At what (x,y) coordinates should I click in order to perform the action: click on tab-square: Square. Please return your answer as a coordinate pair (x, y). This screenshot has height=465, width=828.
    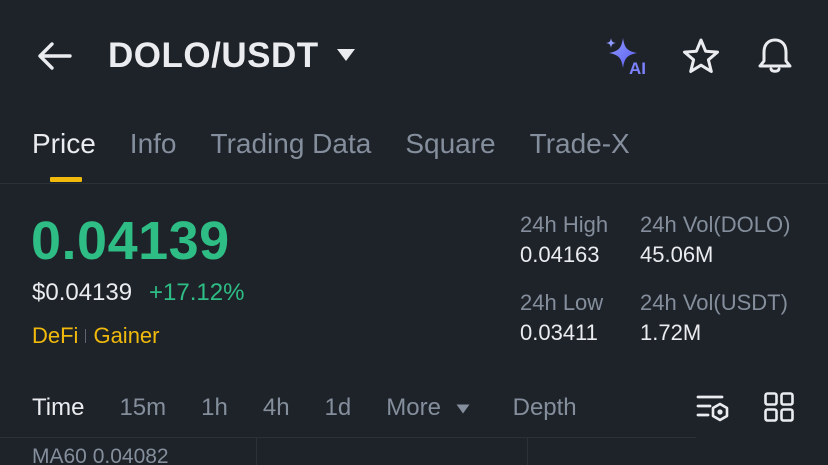
    Looking at the image, I should click on (450, 146).